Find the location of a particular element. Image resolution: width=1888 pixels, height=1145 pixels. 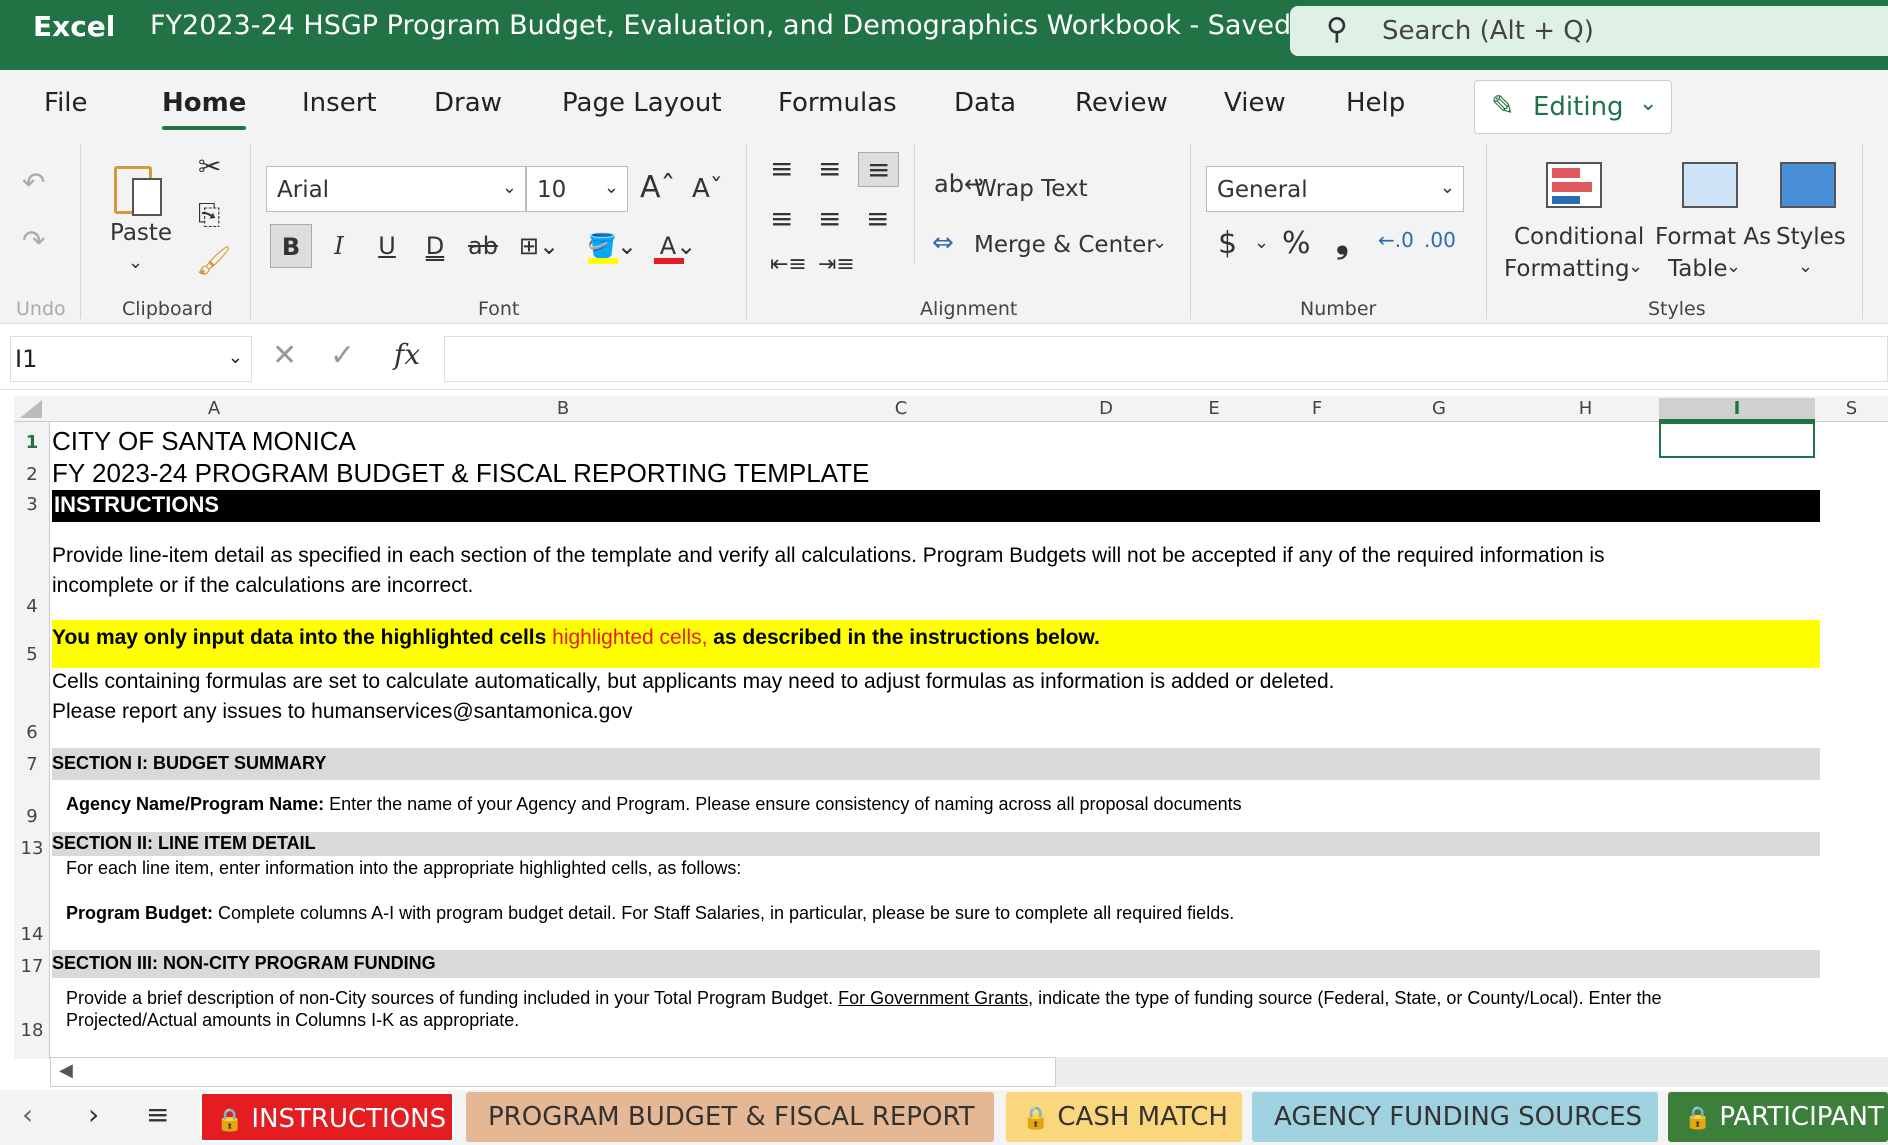

horizontal-scrollbar: ◀ is located at coordinates (553, 1072).